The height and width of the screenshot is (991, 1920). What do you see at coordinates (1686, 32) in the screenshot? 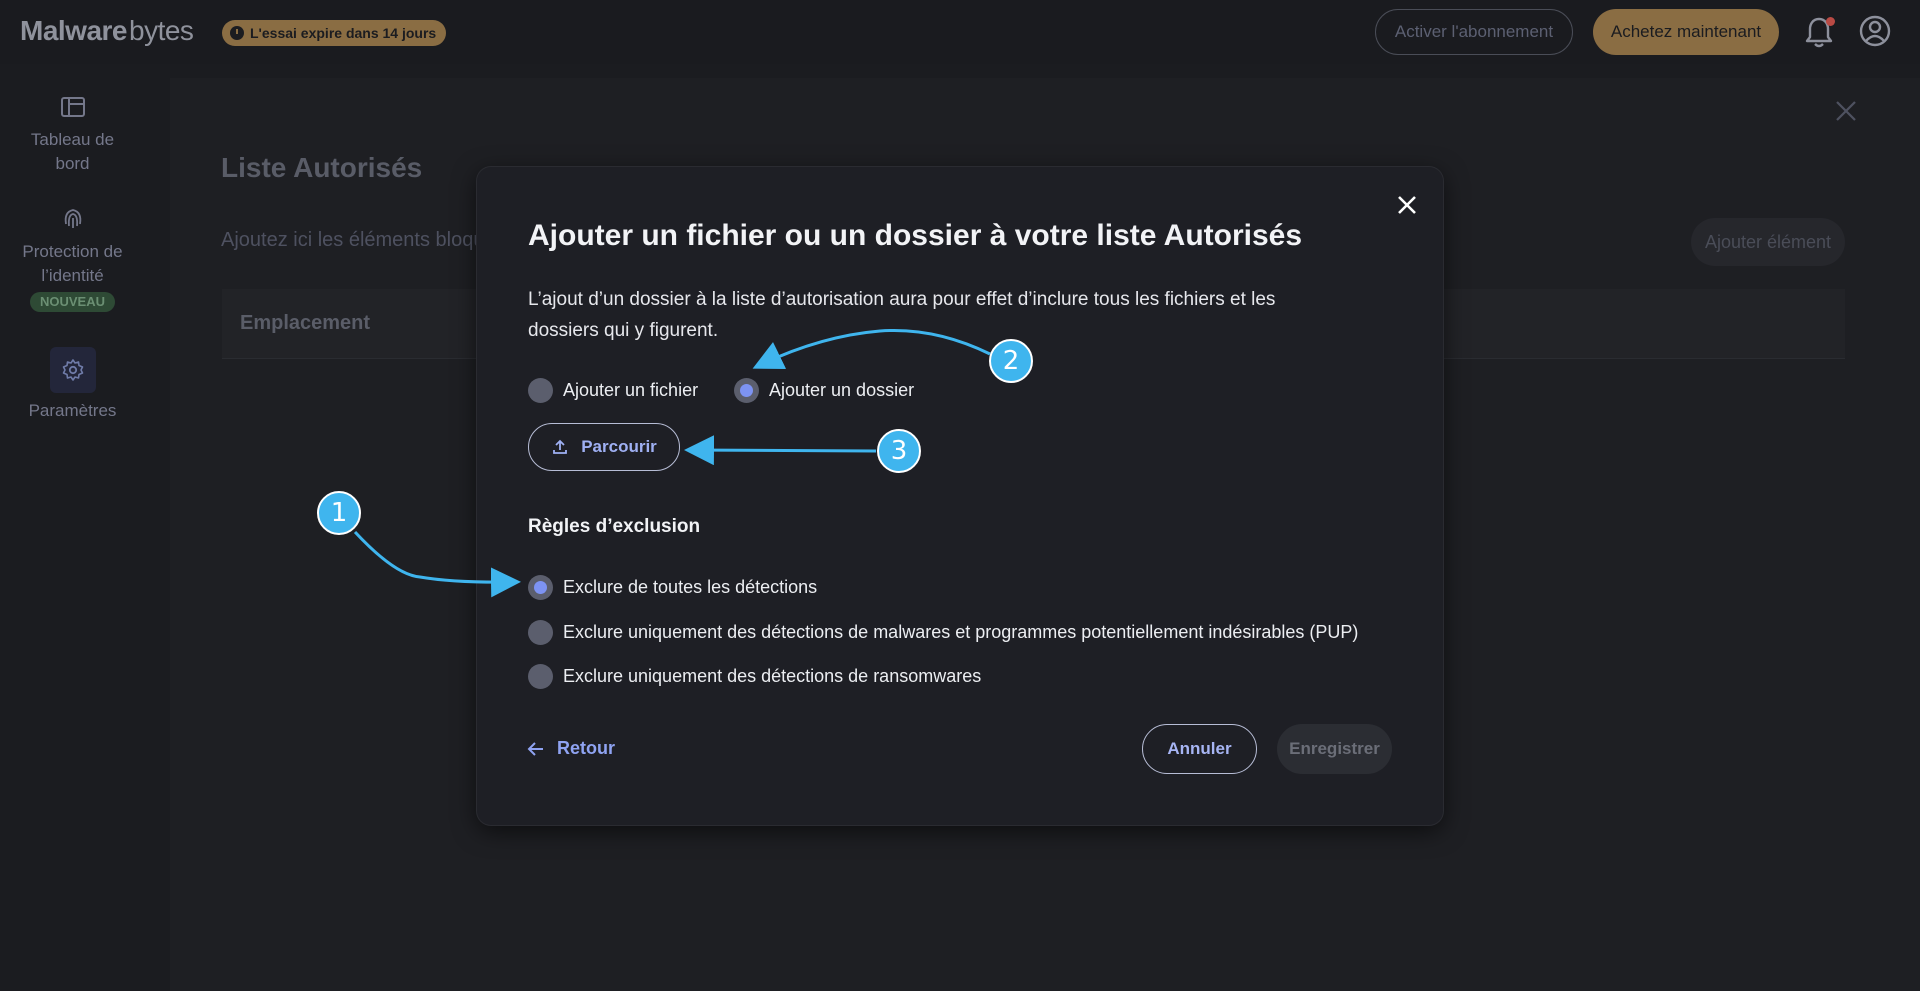
I see `buy-now-button: Achetez maintenant` at bounding box center [1686, 32].